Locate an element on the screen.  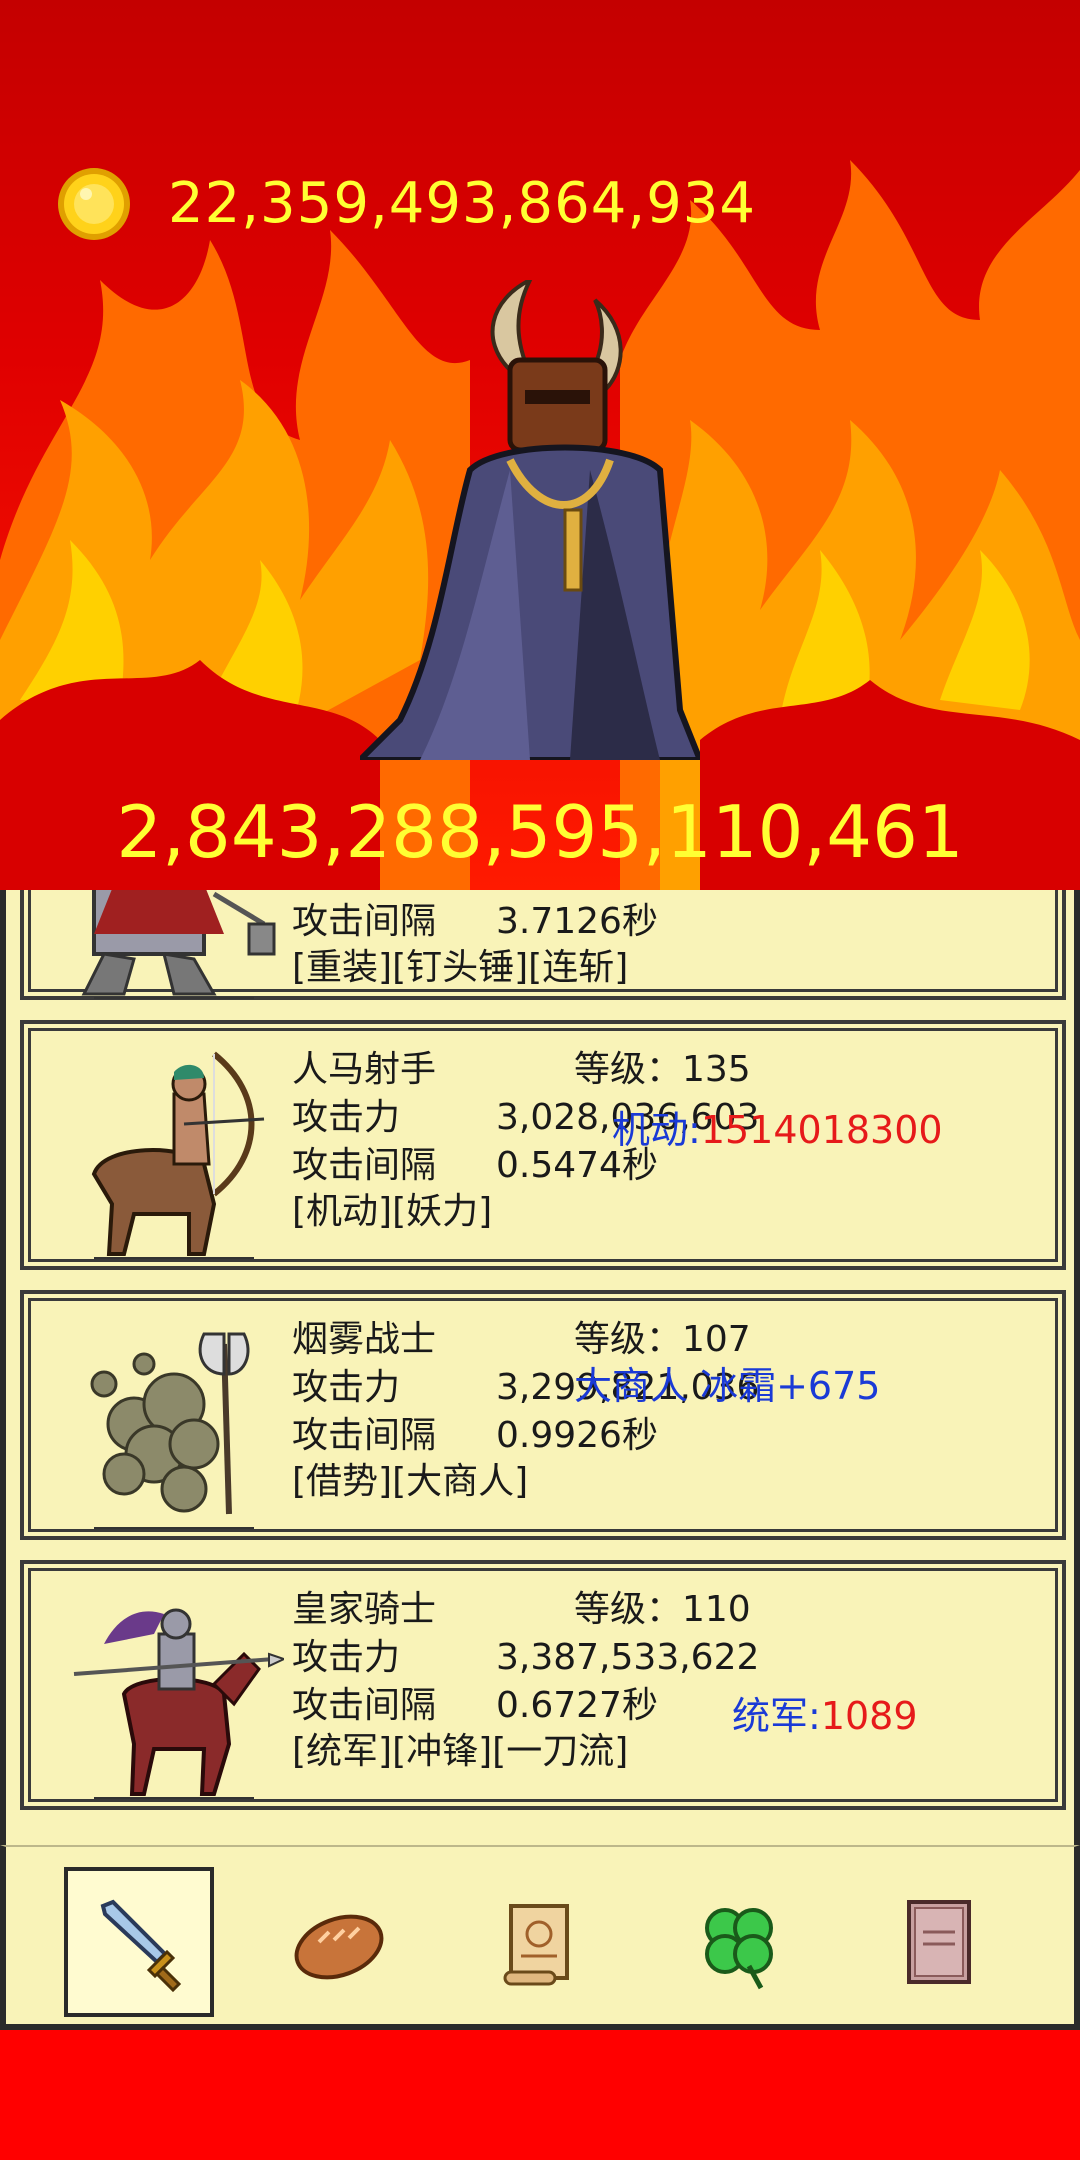
gold-coin-icon is located at coordinates (94, 204).